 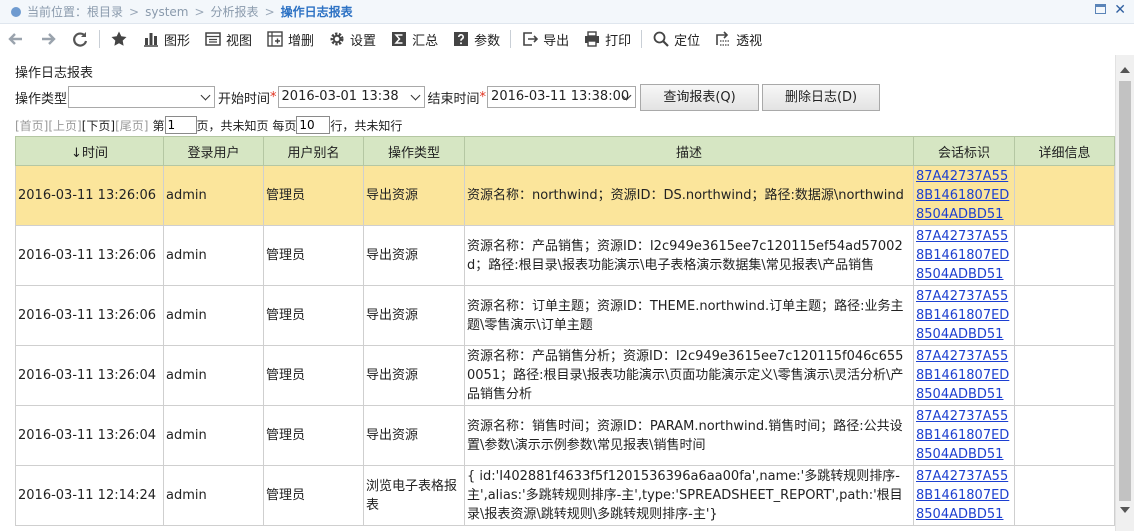 I want to click on start-time-label: 开始时间, so click(x=244, y=99).